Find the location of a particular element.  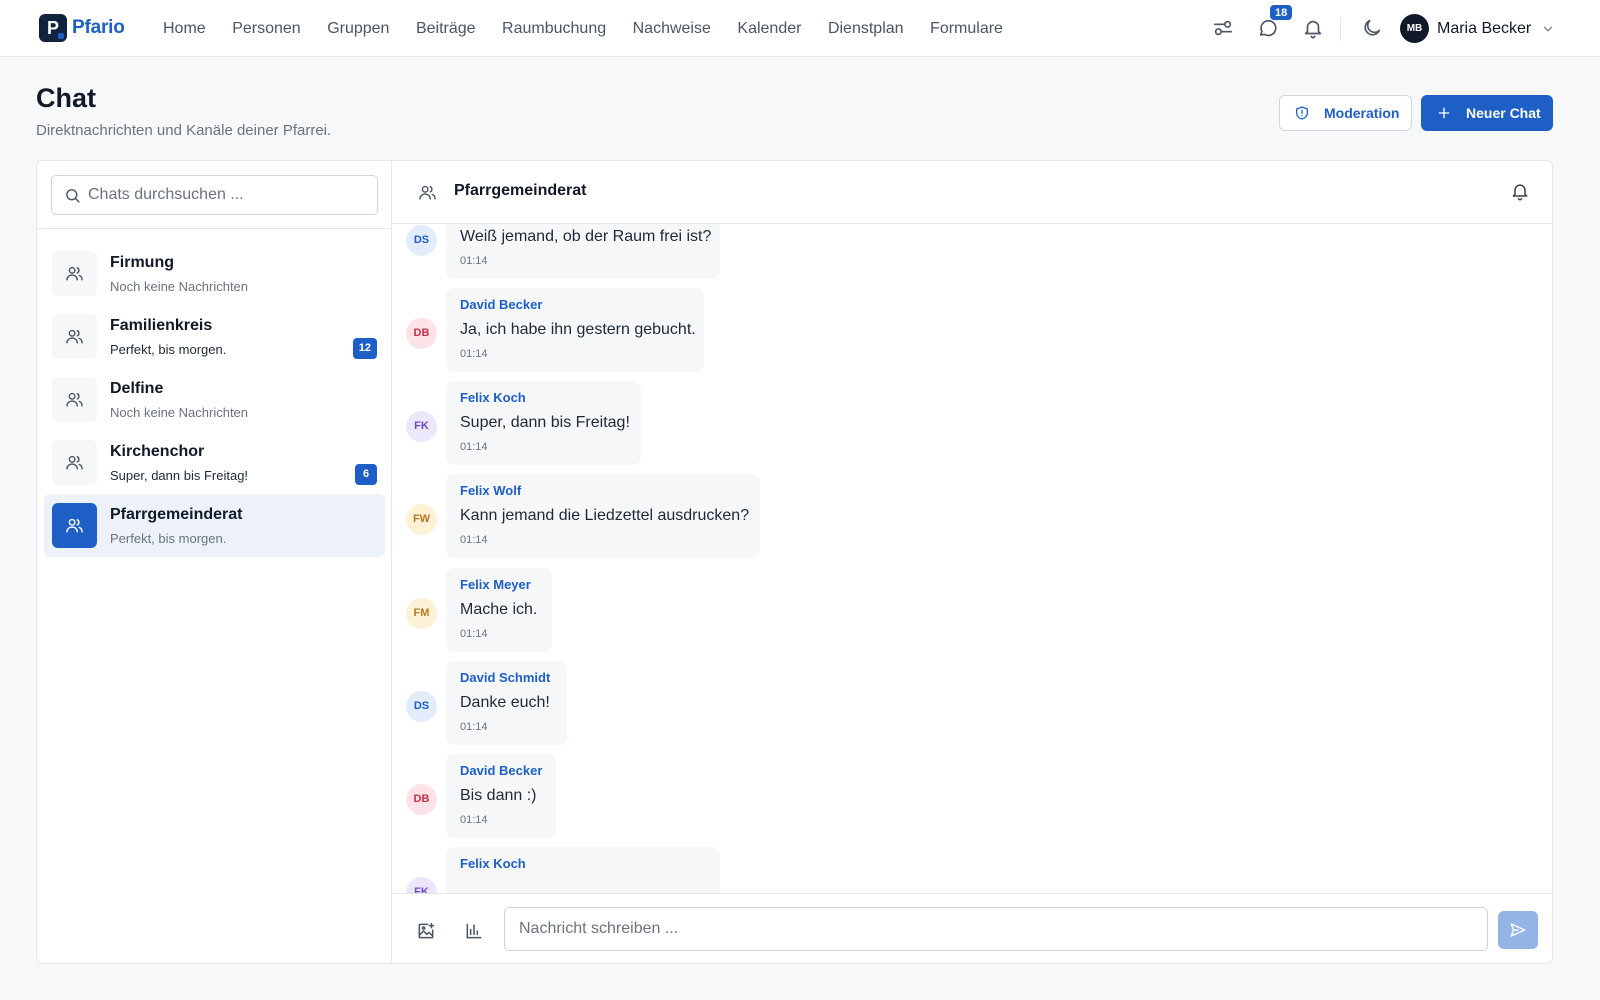

sidebar-divider is located at coordinates (214, 228).